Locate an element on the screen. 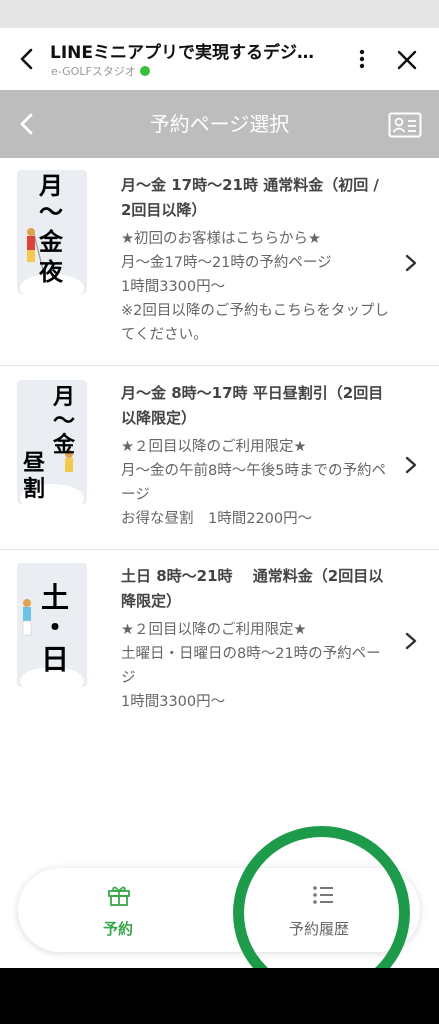  item-heading: 土日 8時〜21時 通常料金（2回目以降限定） is located at coordinates (252, 588).